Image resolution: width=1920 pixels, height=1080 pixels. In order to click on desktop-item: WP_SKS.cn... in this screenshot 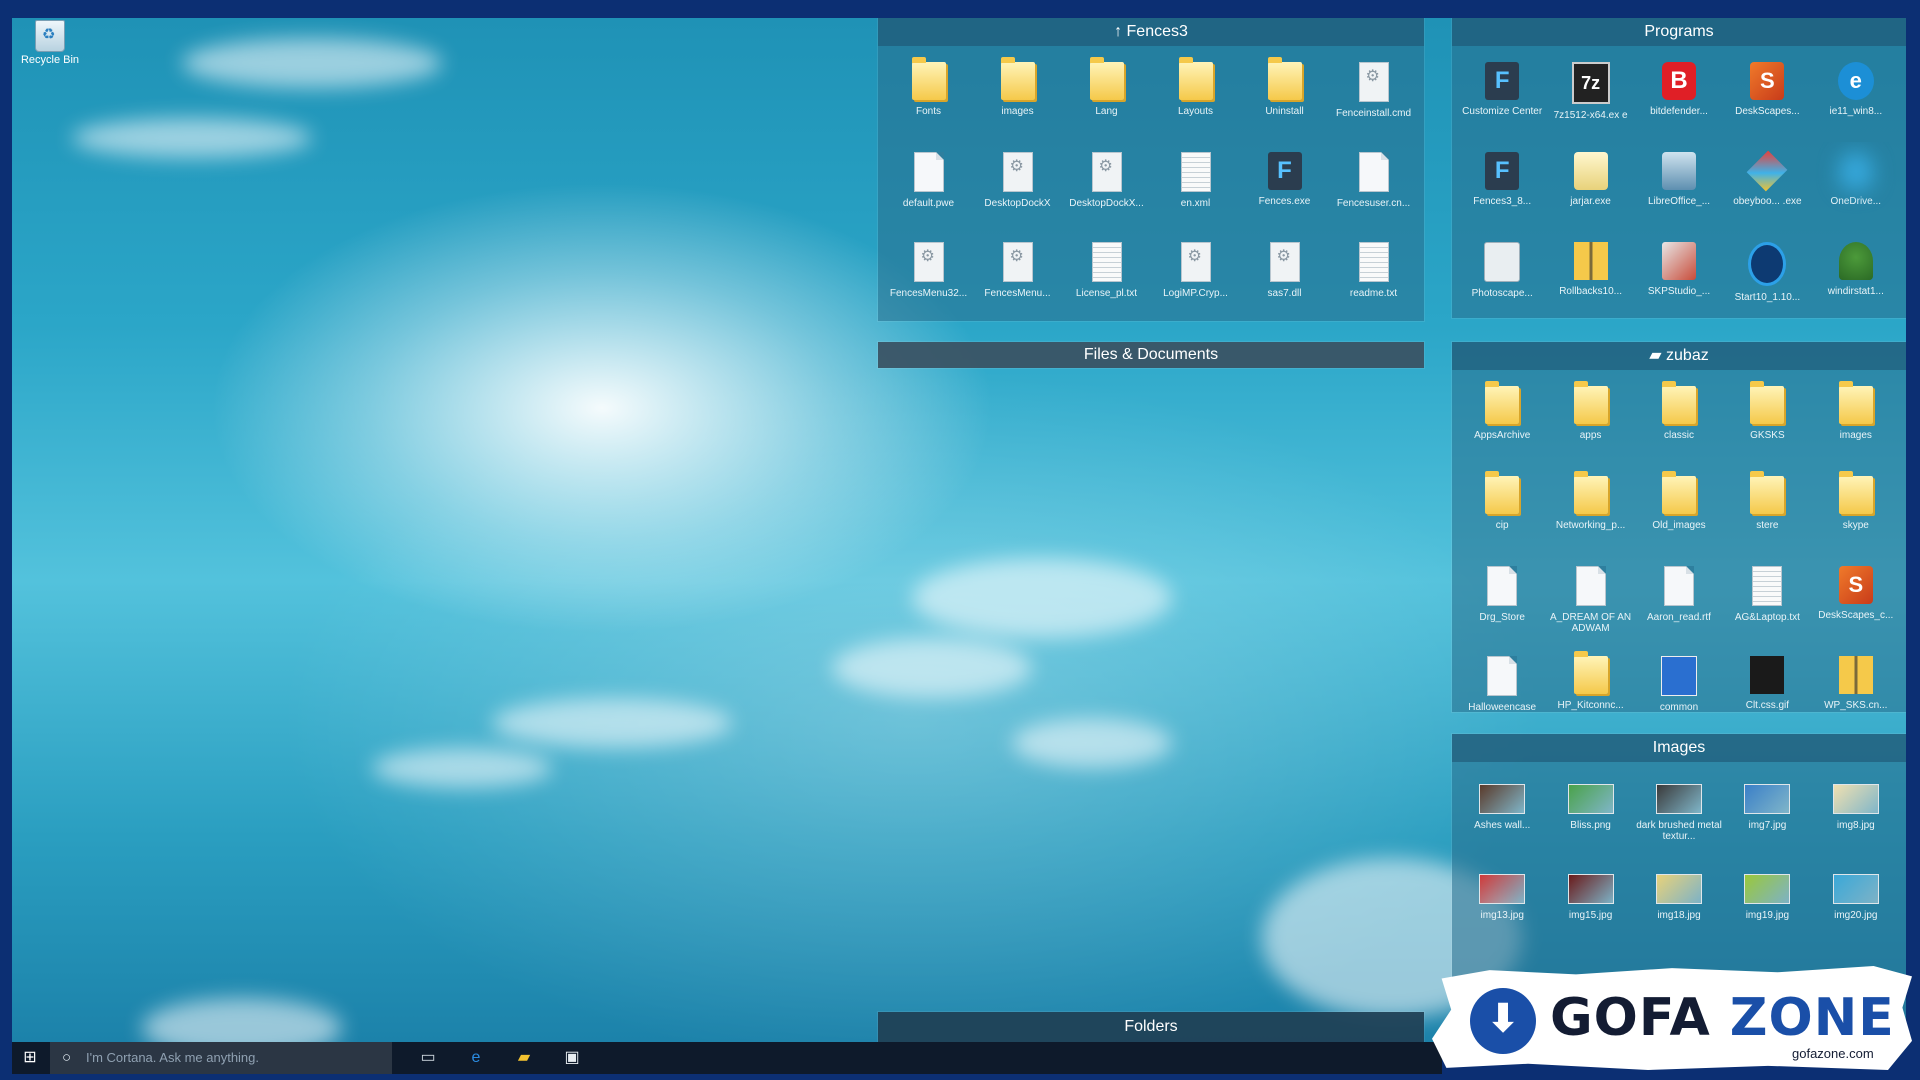, I will do `click(1856, 691)`.